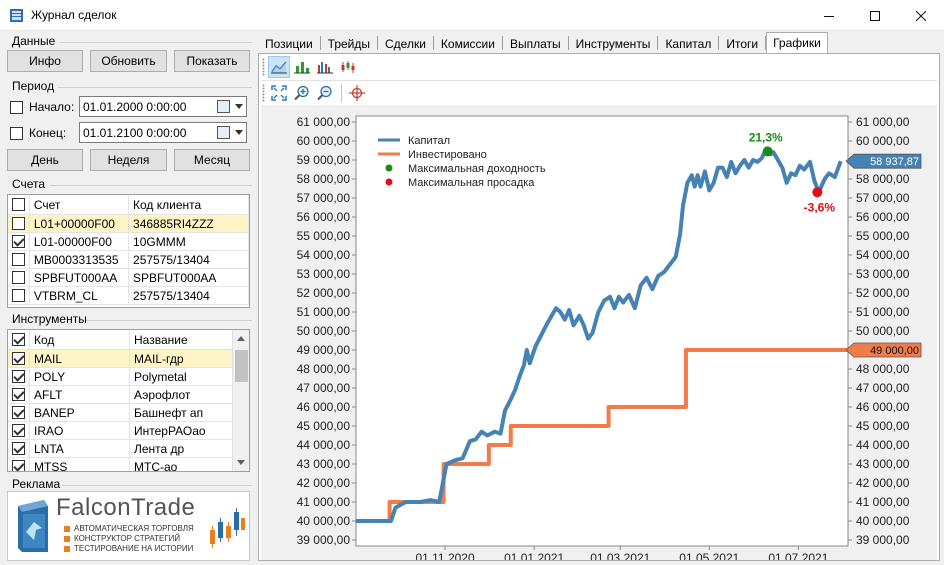 The image size is (944, 565). I want to click on capital-tag-label: 58 937,87, so click(894, 162).